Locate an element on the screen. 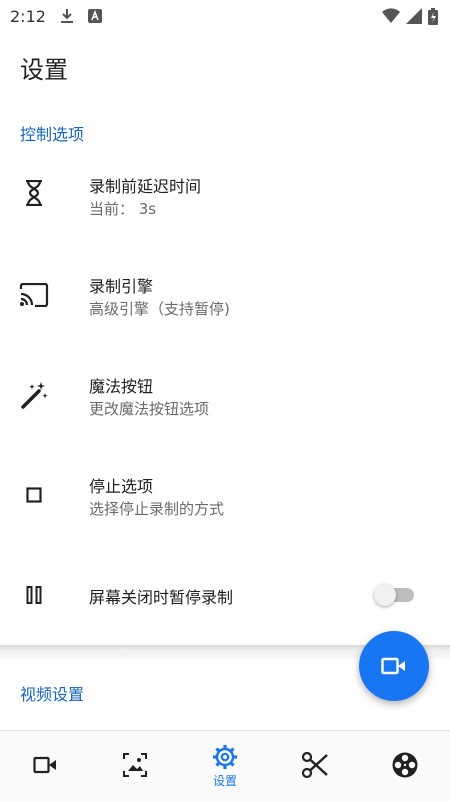  gear-icon is located at coordinates (225, 756).